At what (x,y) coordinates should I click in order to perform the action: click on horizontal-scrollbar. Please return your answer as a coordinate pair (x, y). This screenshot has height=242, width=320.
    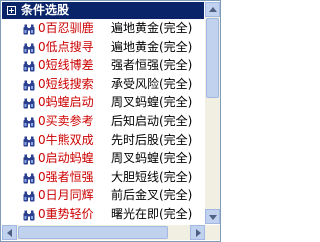
    Looking at the image, I should click on (103, 232).